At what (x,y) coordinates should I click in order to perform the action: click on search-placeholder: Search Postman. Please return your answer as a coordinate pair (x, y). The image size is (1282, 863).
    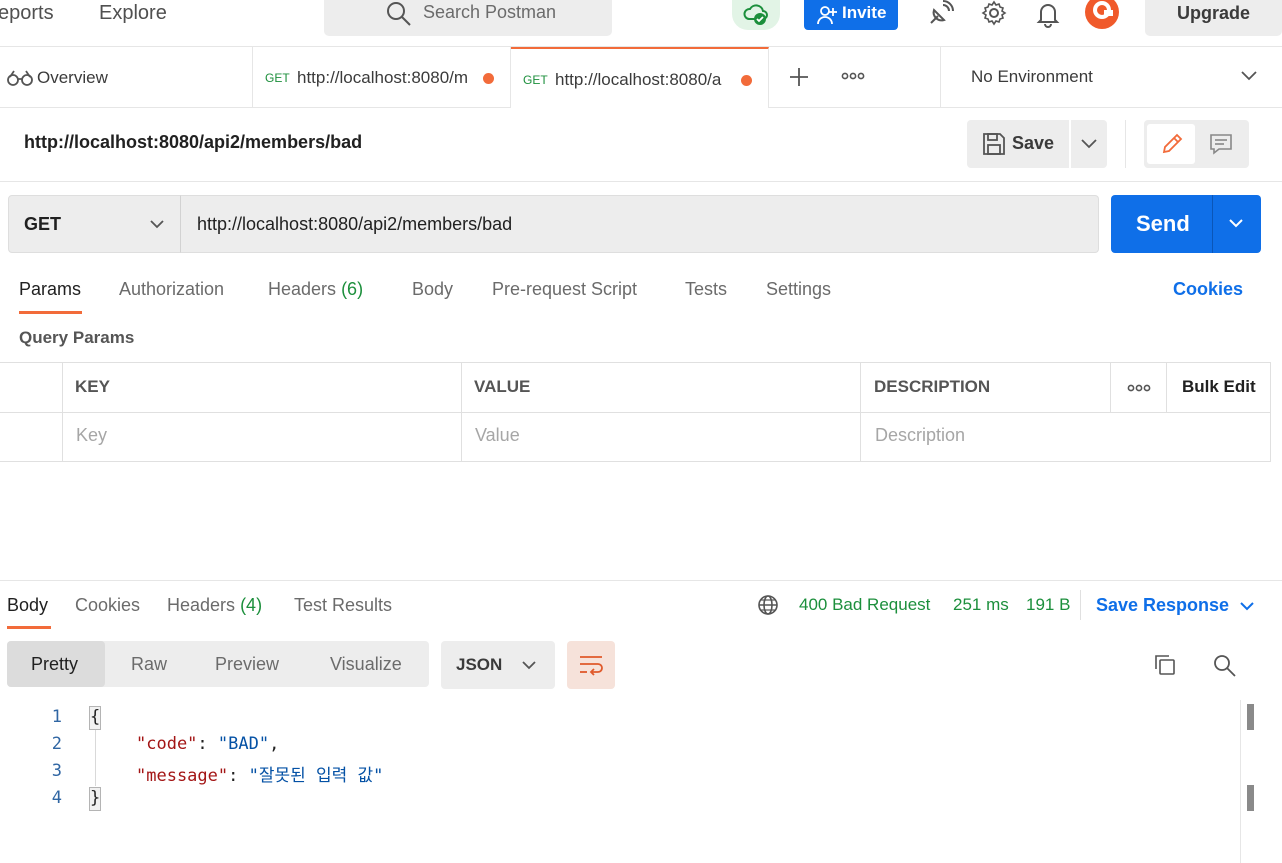
    Looking at the image, I should click on (490, 12).